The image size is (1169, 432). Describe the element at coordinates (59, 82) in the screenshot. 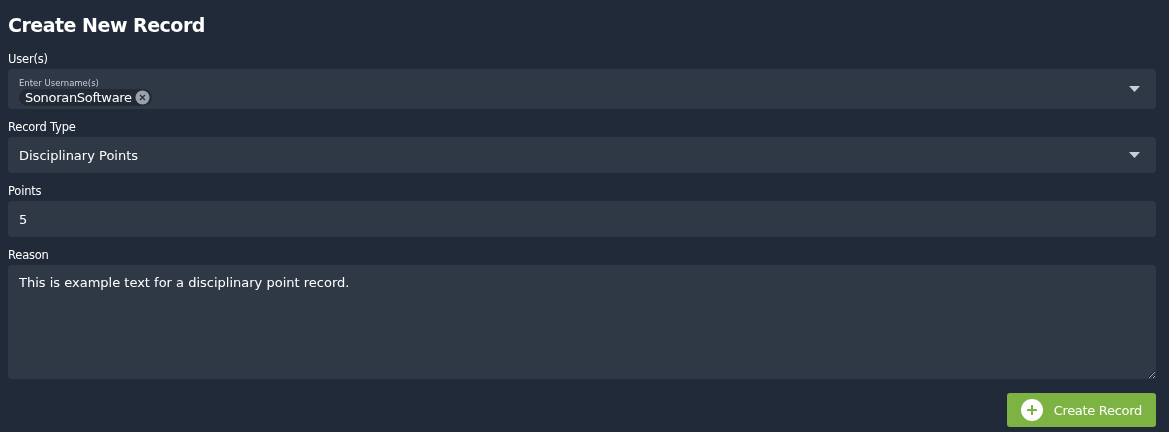

I see `floating-label: Enter Username(s)` at that location.